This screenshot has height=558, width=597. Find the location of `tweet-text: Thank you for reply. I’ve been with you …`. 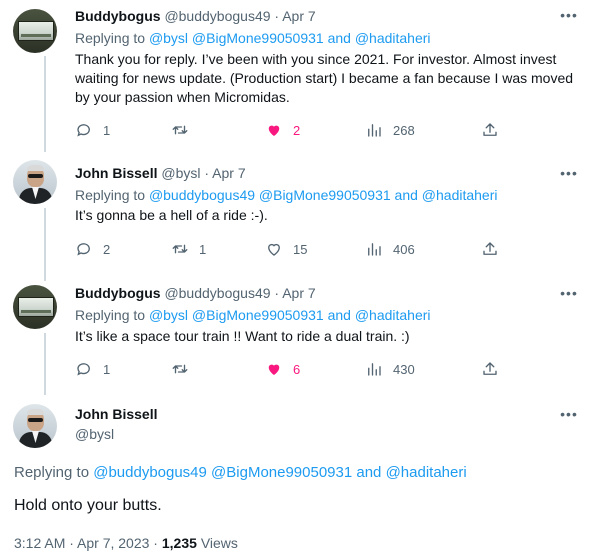

tweet-text: Thank you for reply. I’ve been with you … is located at coordinates (324, 78).